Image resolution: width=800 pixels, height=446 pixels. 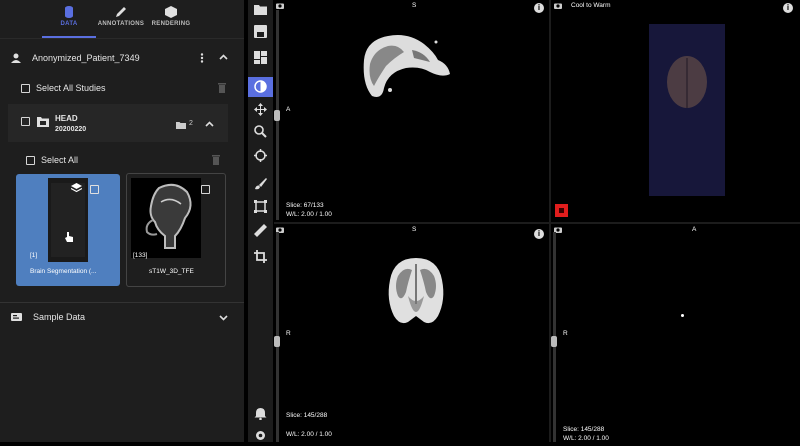 I want to click on sample-data-icon, so click(x=16, y=317).